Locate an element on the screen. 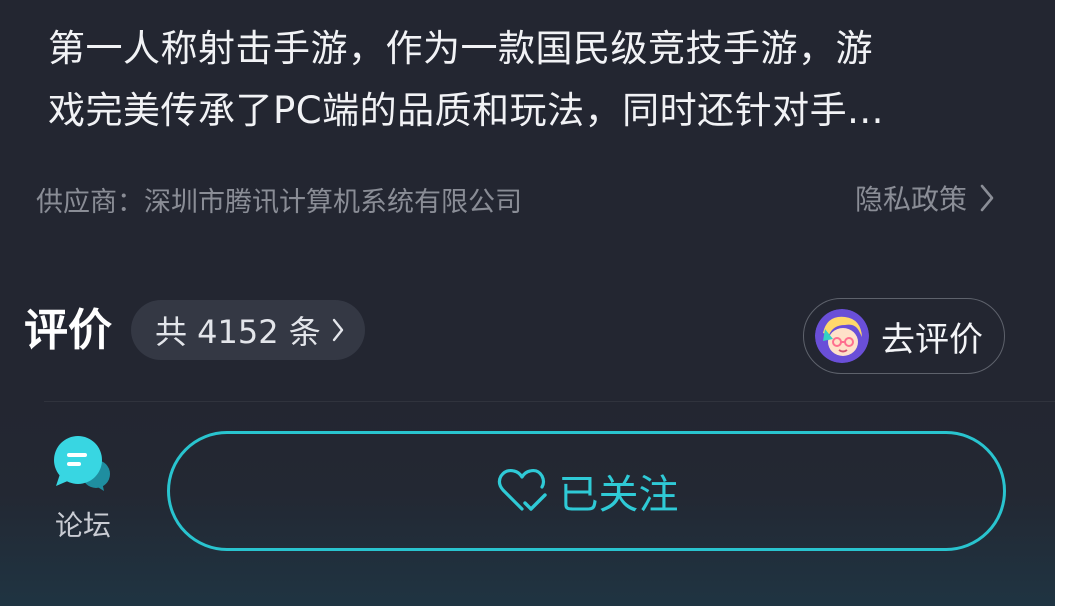  forum-button: 论坛 is located at coordinates (83, 490).